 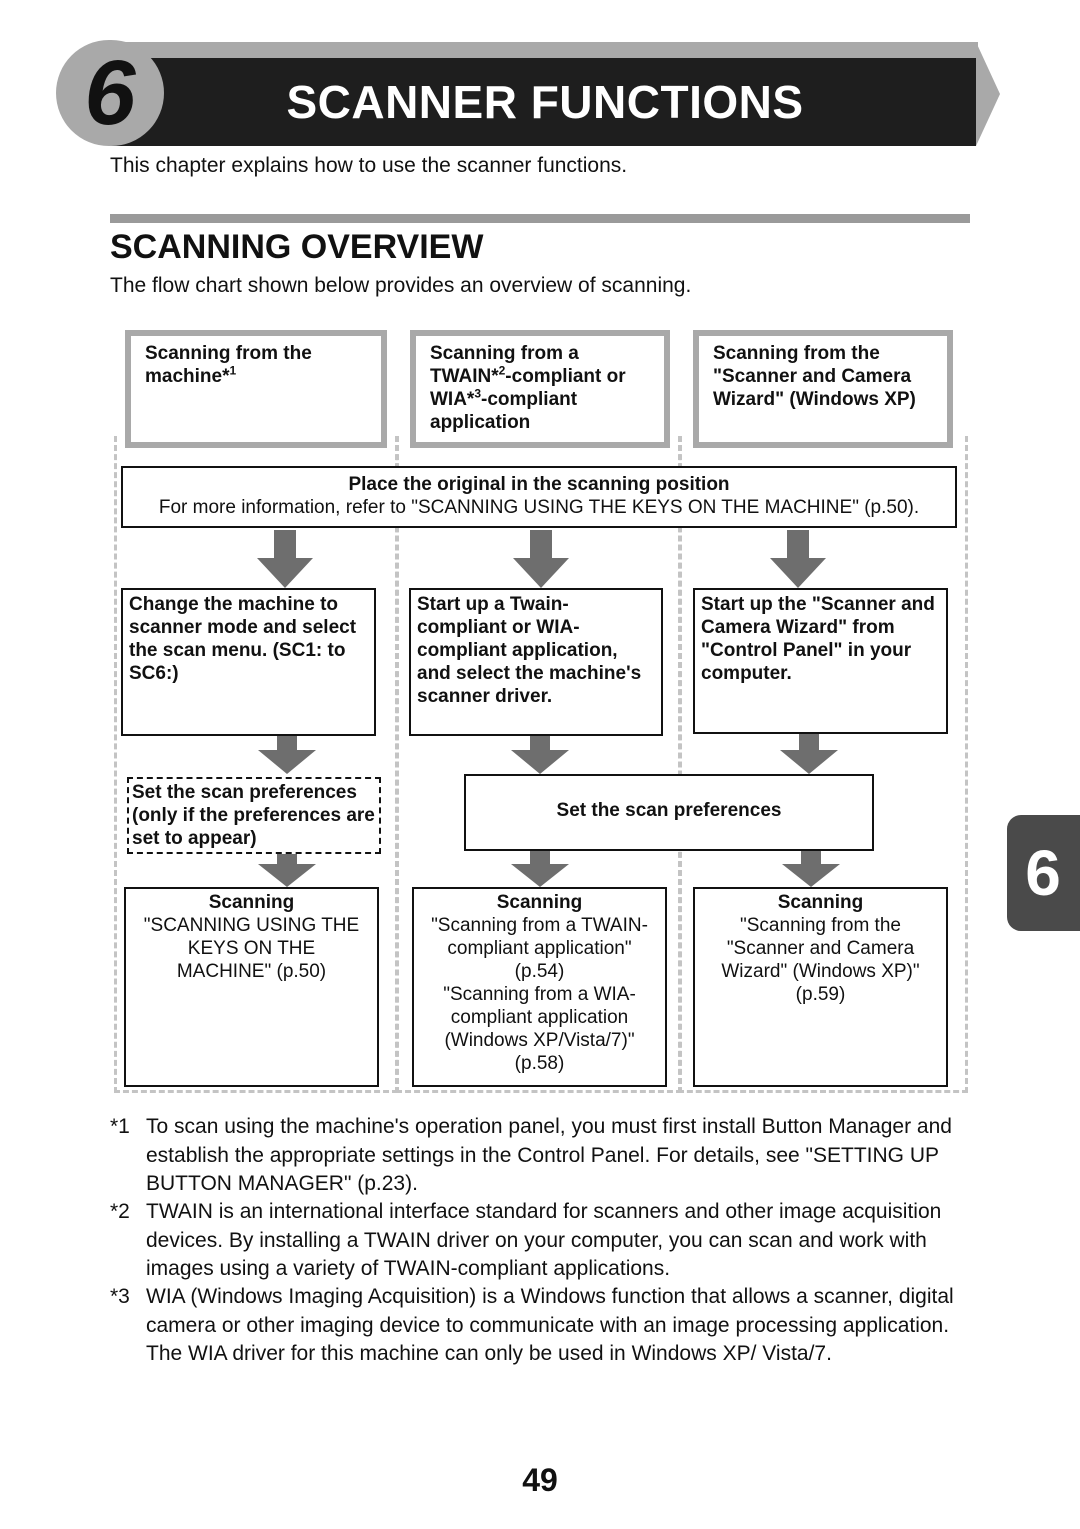 I want to click on scanning-ref-line: (p.59), so click(x=820, y=994).